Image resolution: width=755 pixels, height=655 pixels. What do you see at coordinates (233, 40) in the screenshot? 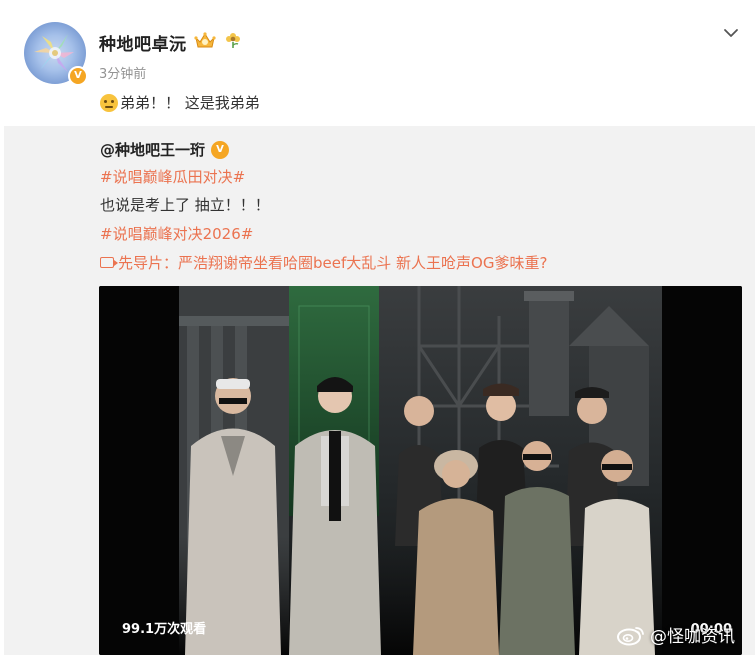
I see `flower-badge-icon` at bounding box center [233, 40].